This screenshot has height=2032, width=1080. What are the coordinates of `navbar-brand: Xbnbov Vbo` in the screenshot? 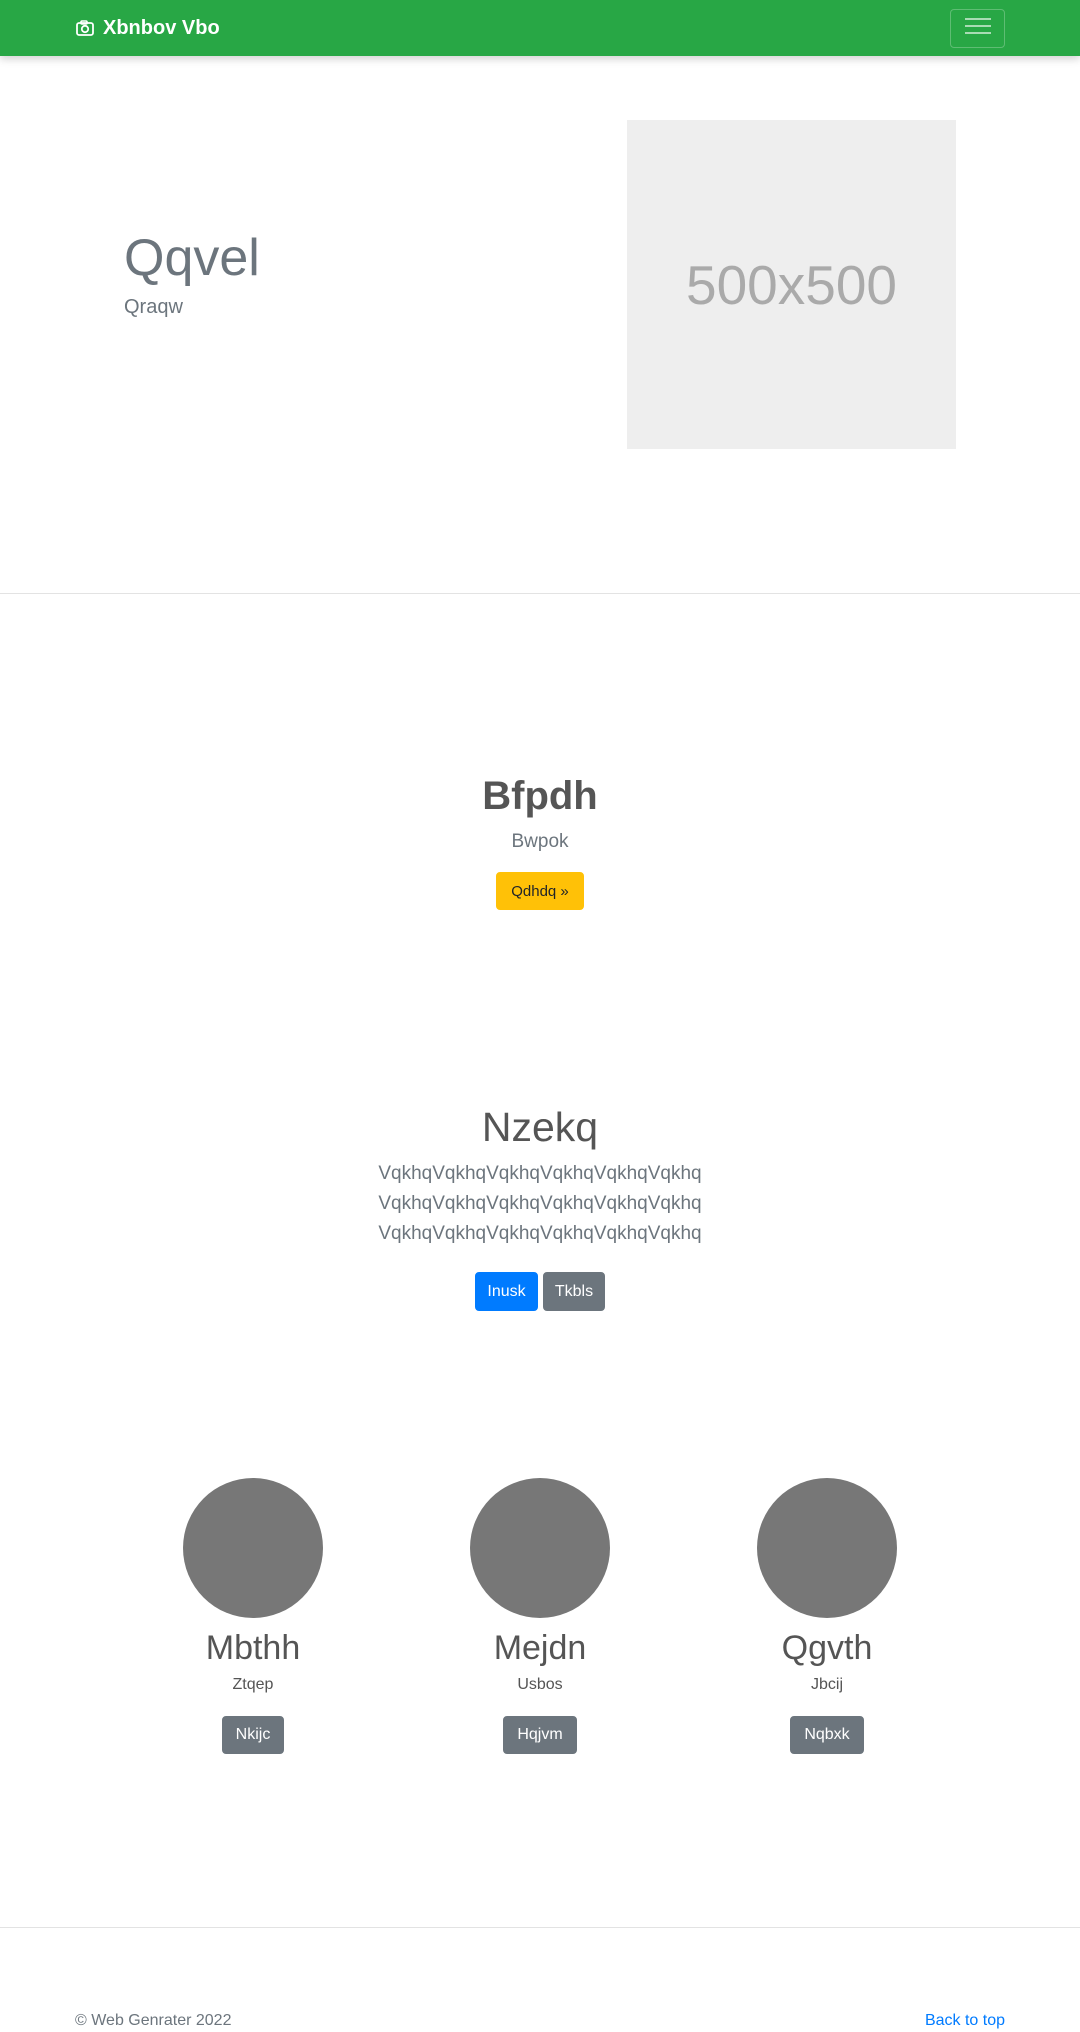 It's located at (147, 28).